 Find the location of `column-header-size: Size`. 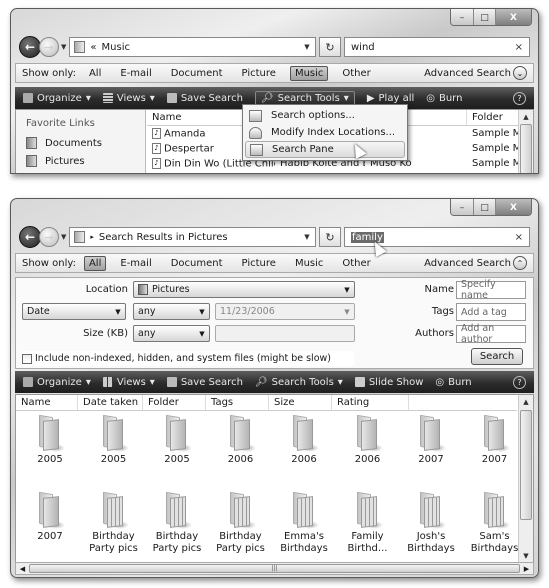

column-header-size: Size is located at coordinates (300, 402).